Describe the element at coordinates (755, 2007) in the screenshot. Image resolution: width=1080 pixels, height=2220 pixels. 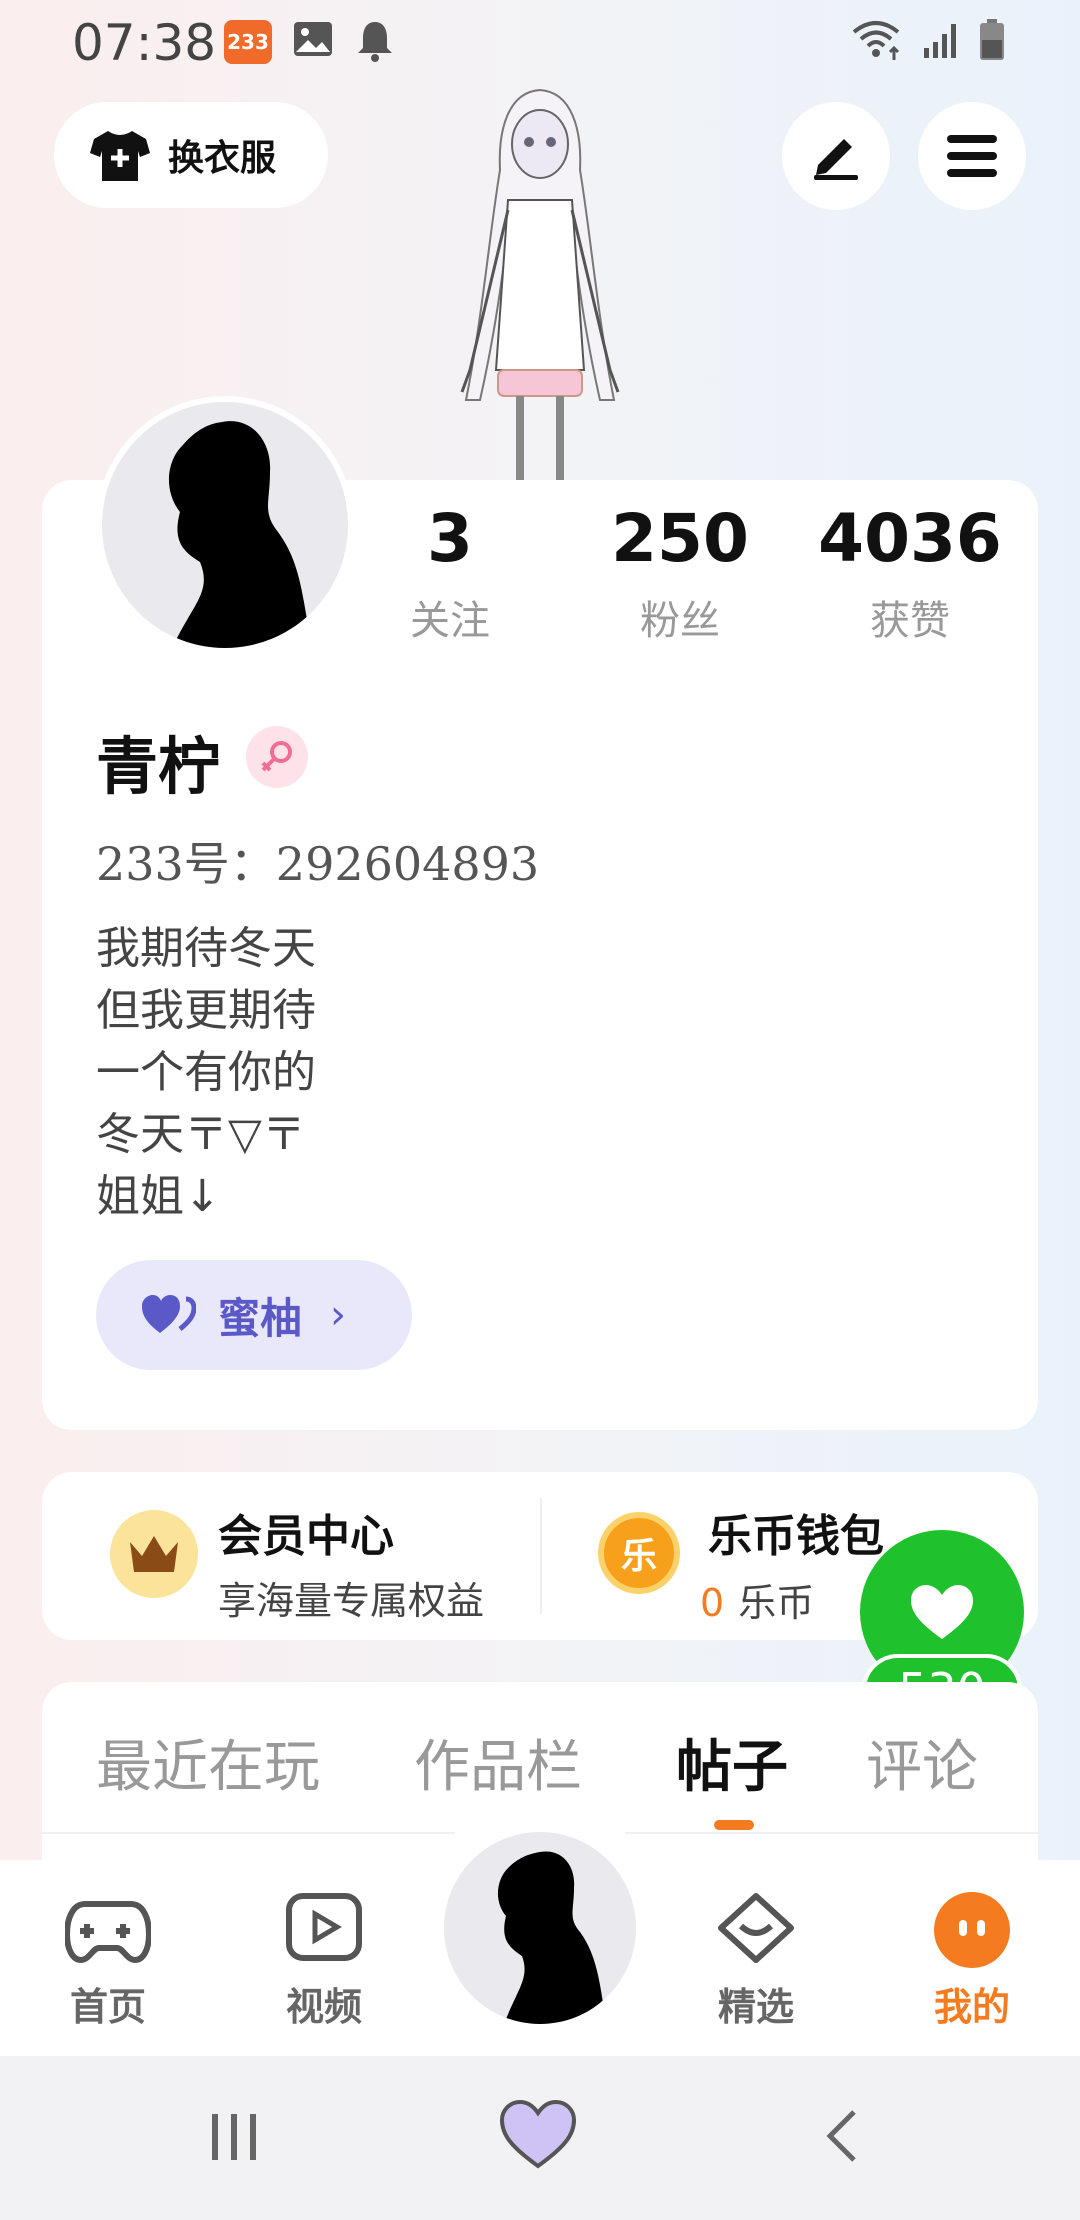
I see `nav-label-featured: 精选` at that location.